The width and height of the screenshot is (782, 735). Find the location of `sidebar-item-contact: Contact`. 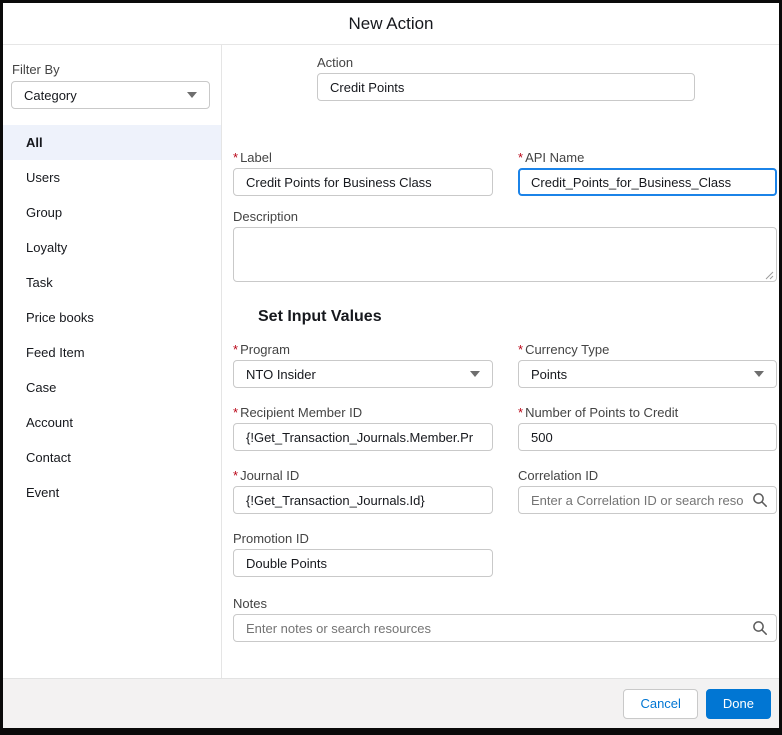

sidebar-item-contact: Contact is located at coordinates (112, 457).